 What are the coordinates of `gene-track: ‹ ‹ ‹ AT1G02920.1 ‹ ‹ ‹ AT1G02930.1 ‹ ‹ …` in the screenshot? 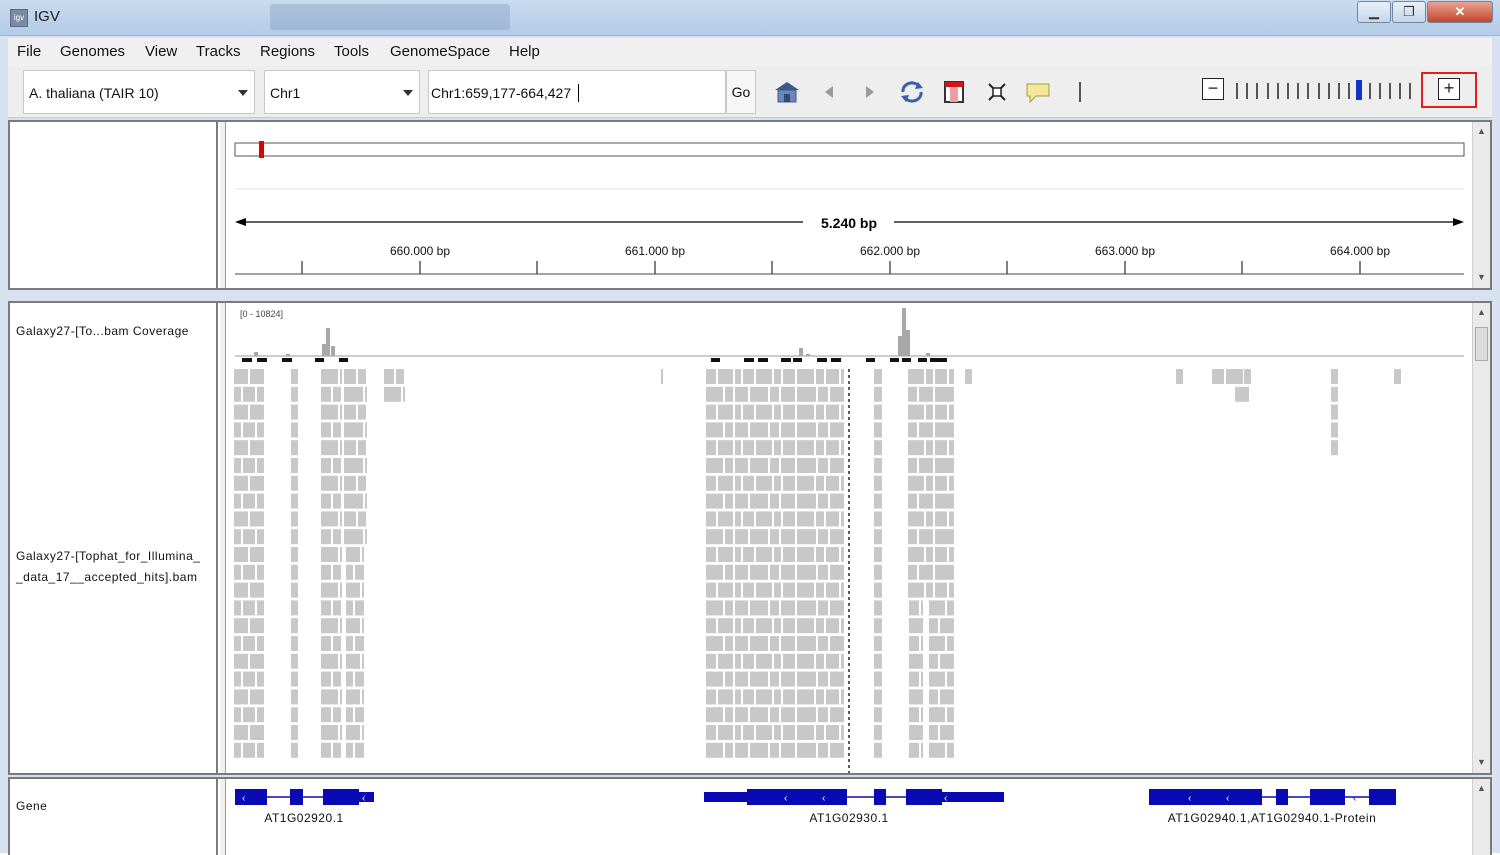 It's located at (846, 817).